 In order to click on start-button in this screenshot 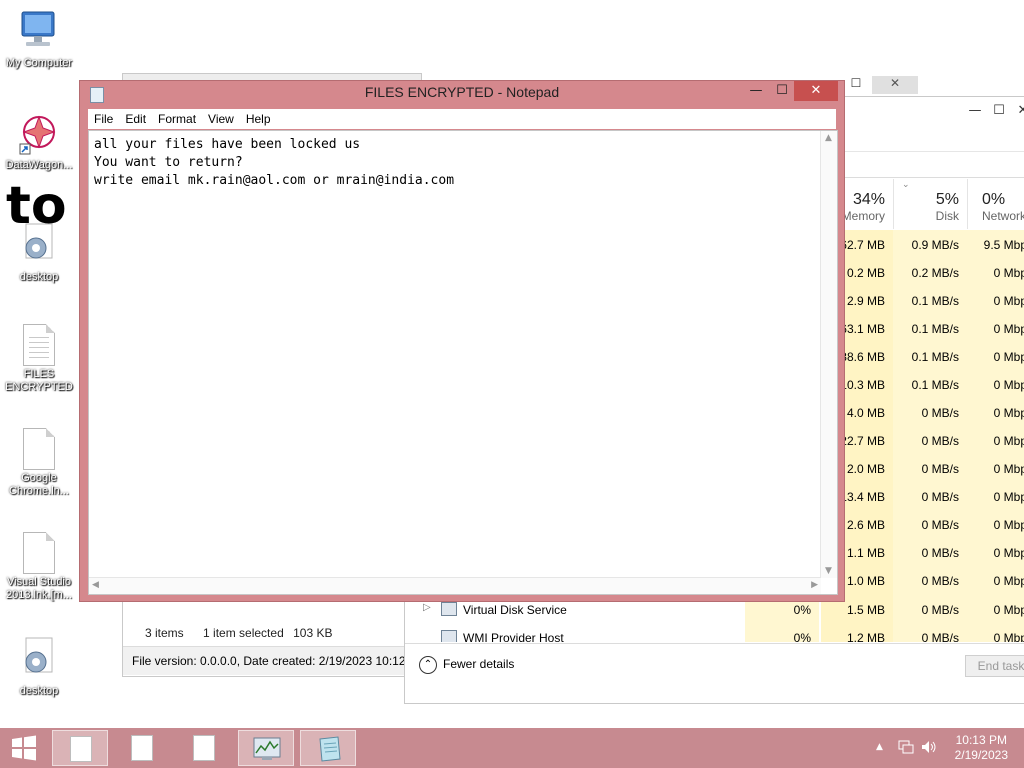, I will do `click(24, 748)`.